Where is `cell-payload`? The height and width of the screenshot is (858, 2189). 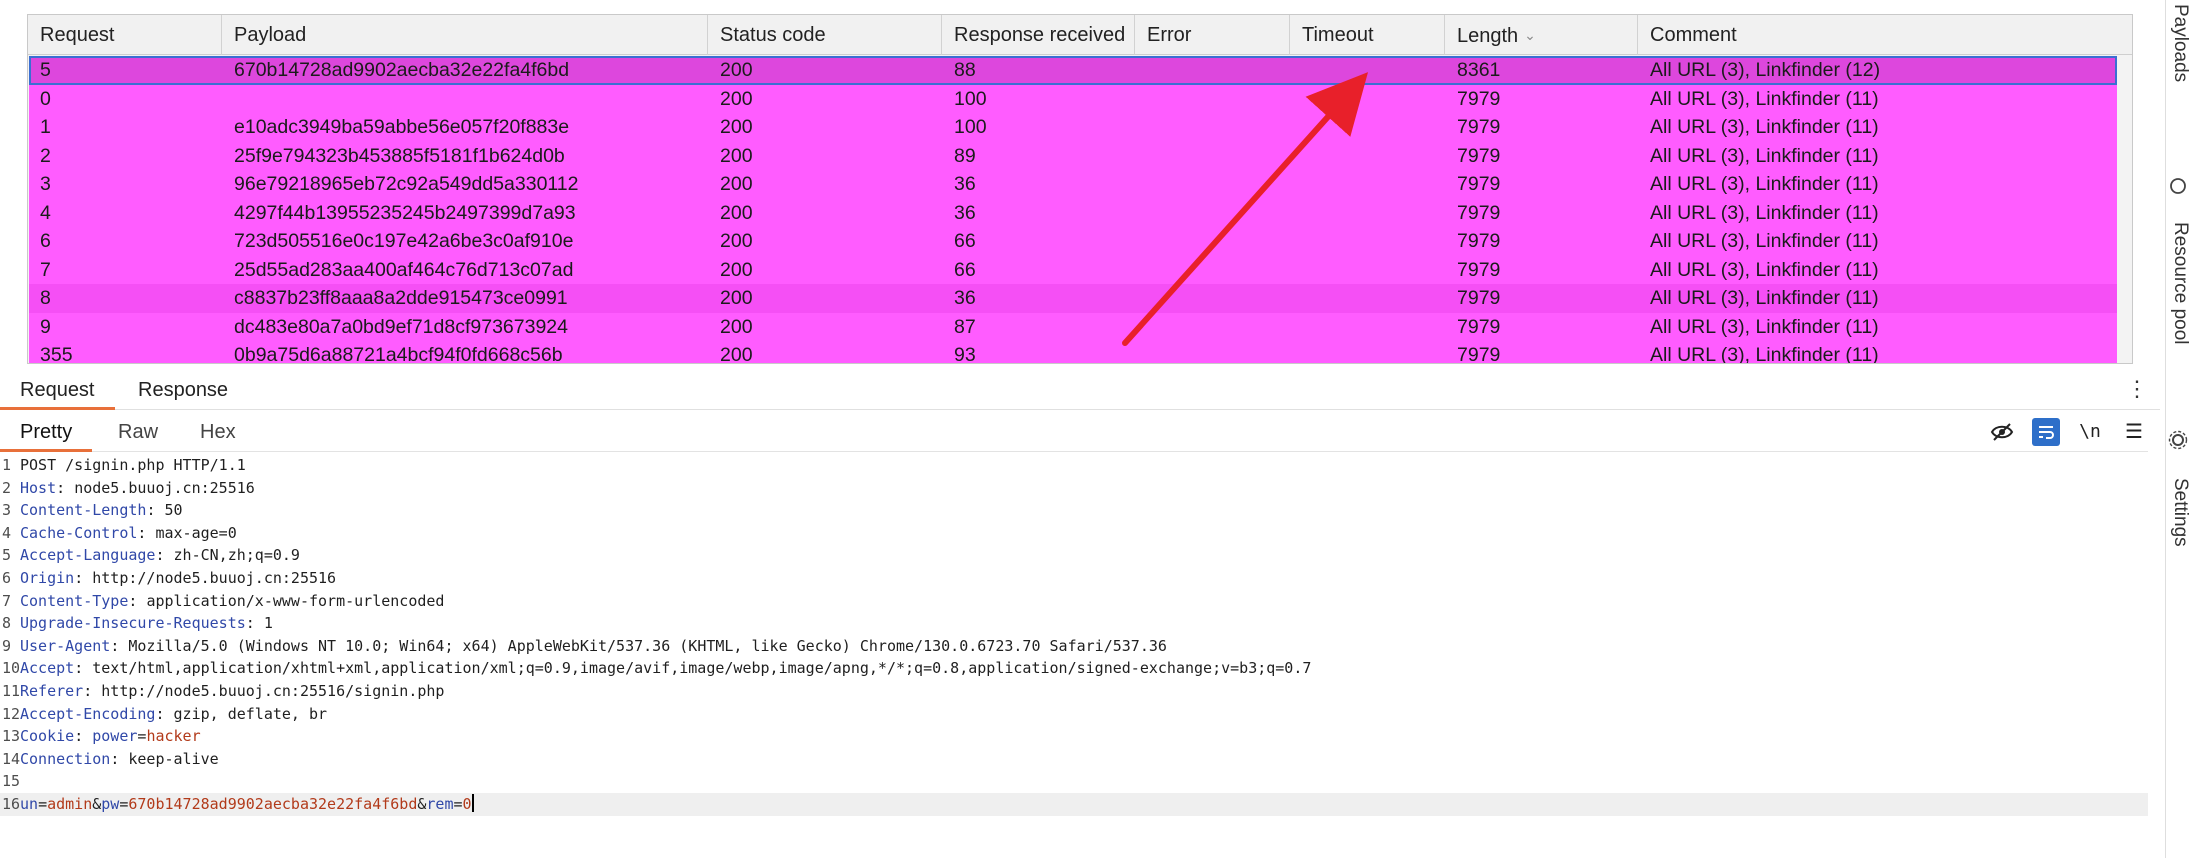 cell-payload is located at coordinates (466, 99).